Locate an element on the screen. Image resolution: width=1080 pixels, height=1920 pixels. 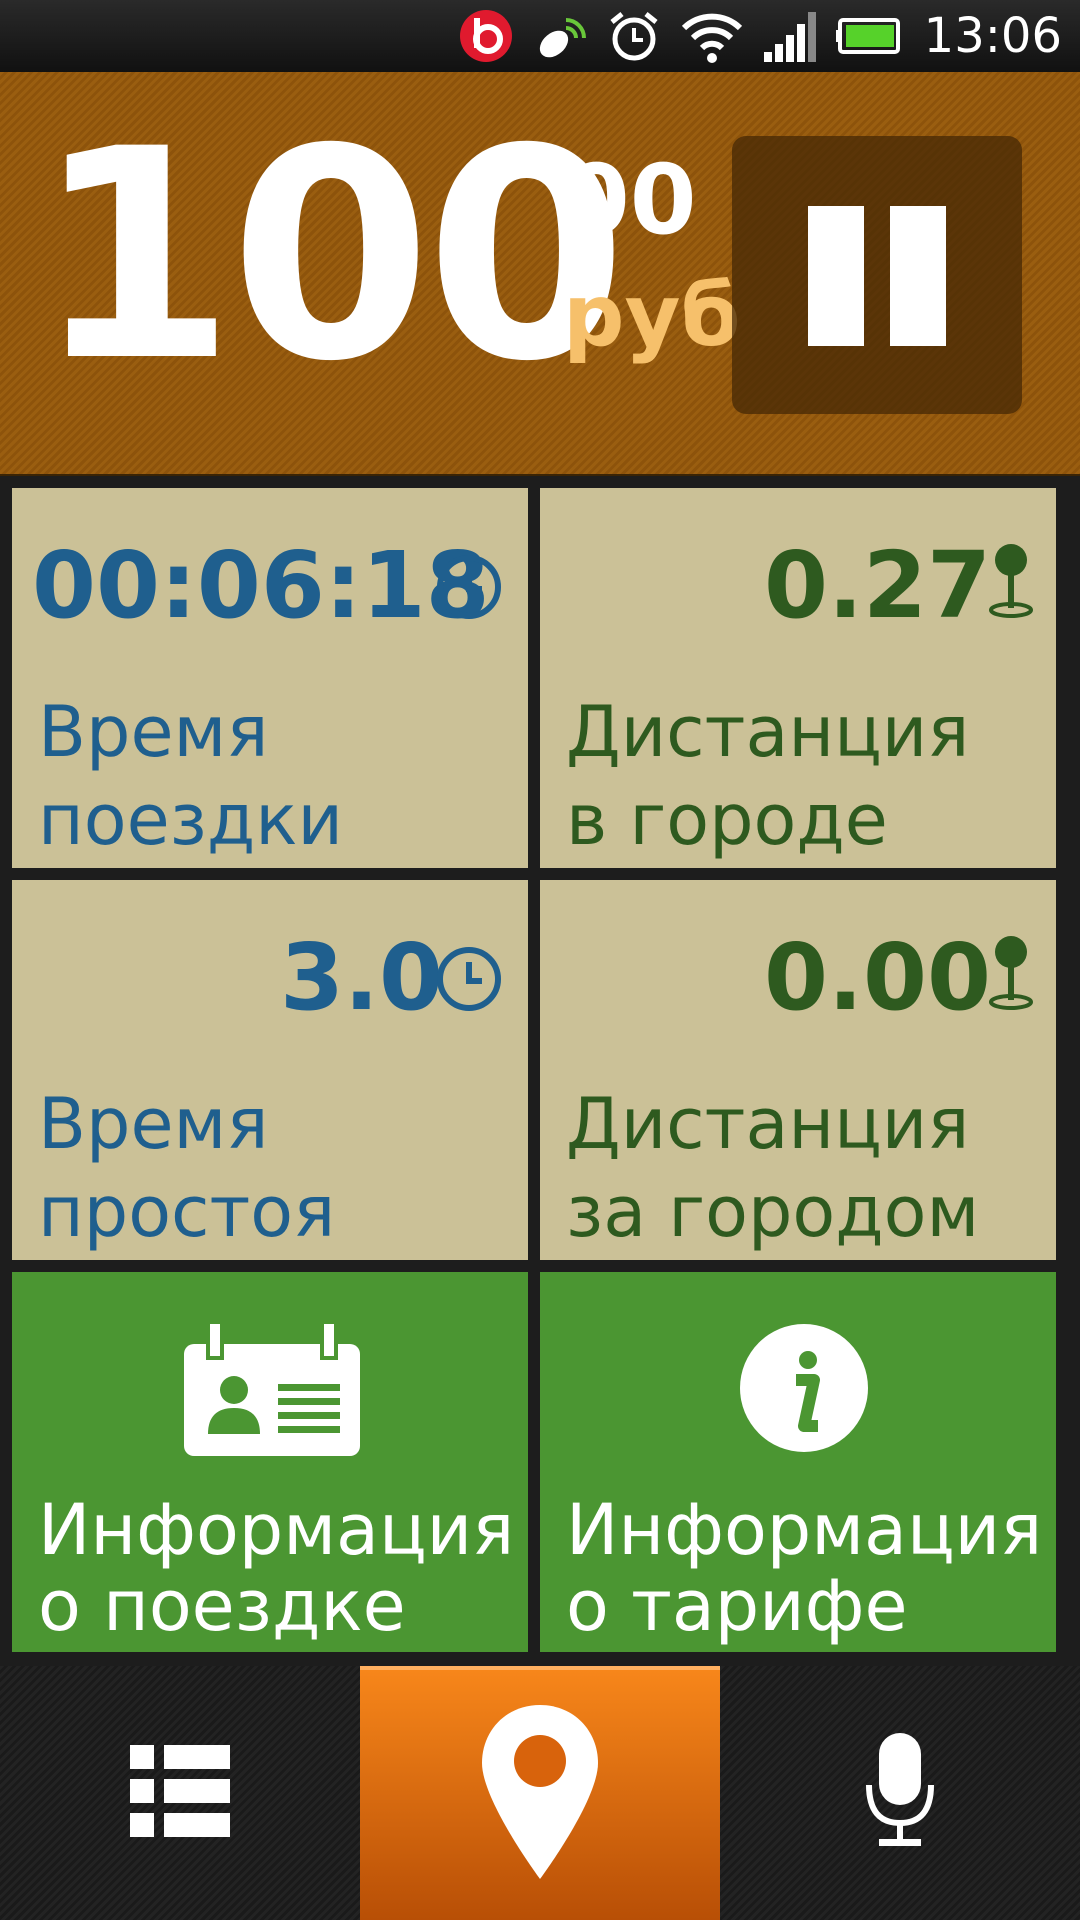
idle-time-label: Время простоя is located at coordinates (187, 1168).